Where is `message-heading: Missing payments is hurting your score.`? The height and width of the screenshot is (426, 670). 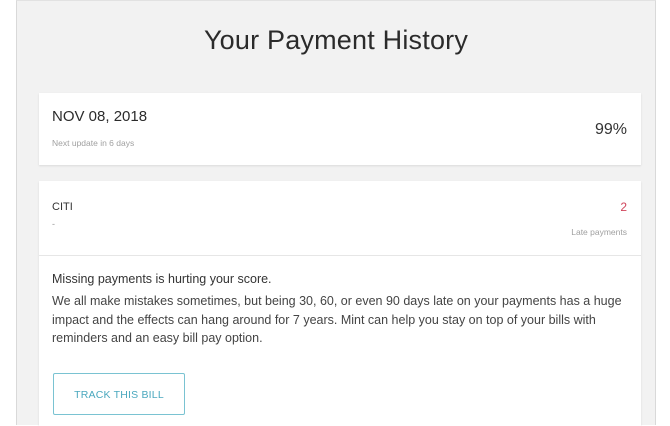
message-heading: Missing payments is hurting your score. is located at coordinates (162, 279).